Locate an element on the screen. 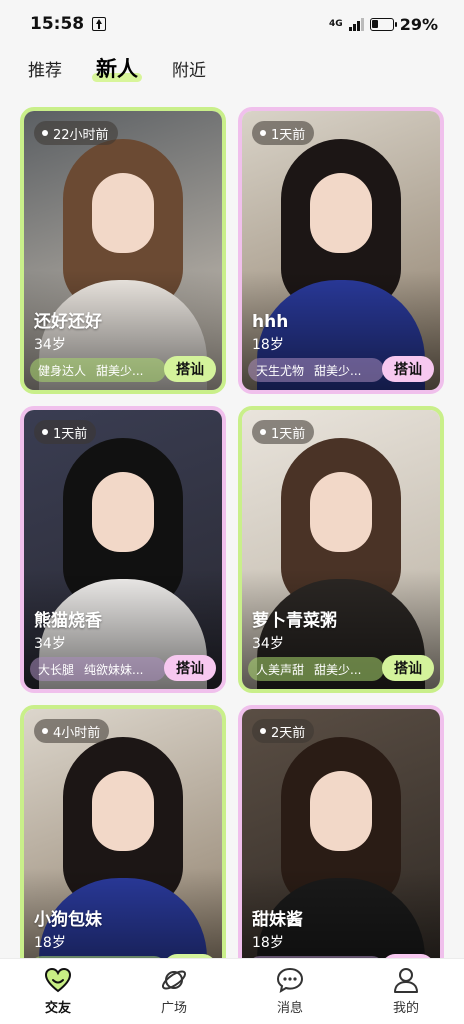  profile-name: 熊猫烧香 is located at coordinates (68, 621).